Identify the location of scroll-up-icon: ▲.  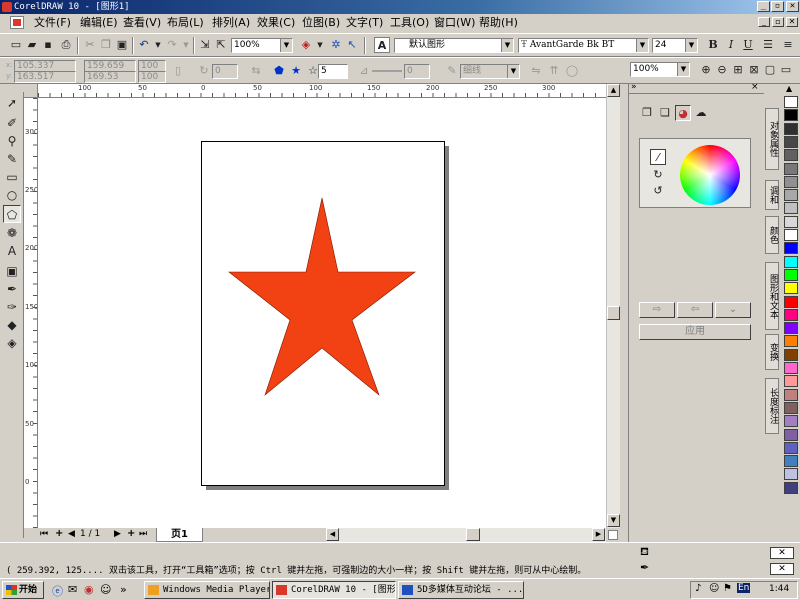
(613, 90).